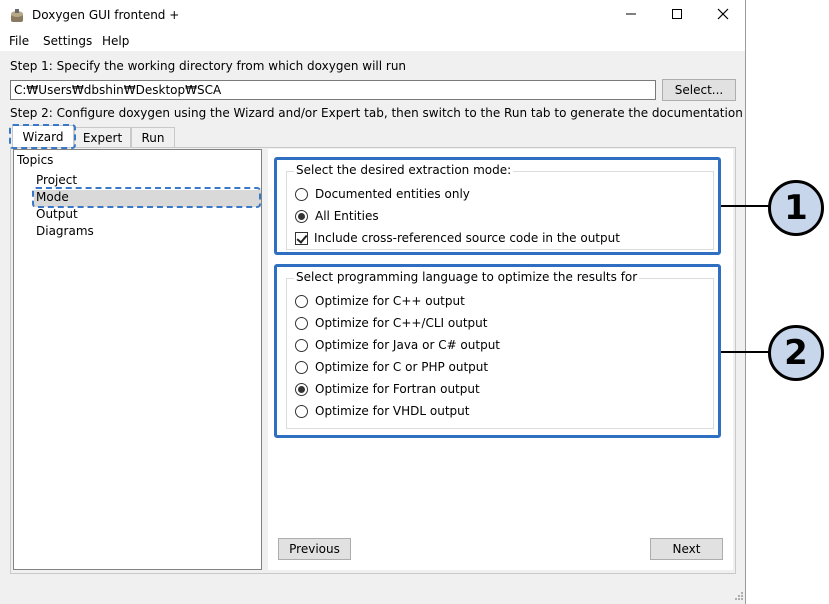 This screenshot has width=829, height=604. I want to click on callout-2-badge: 2, so click(796, 353).